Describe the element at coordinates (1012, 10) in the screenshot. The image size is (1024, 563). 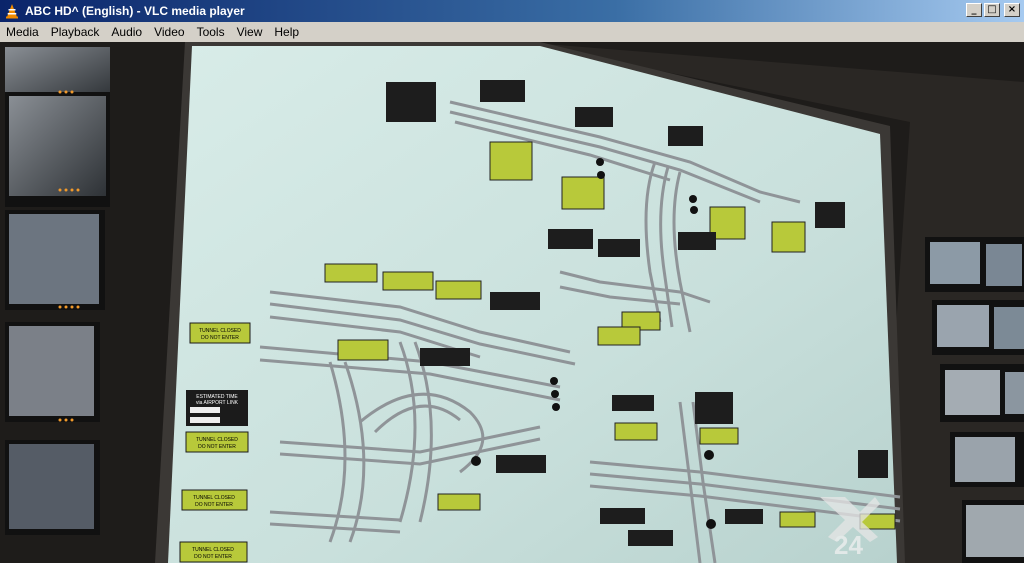
I see `close-button: ×` at that location.